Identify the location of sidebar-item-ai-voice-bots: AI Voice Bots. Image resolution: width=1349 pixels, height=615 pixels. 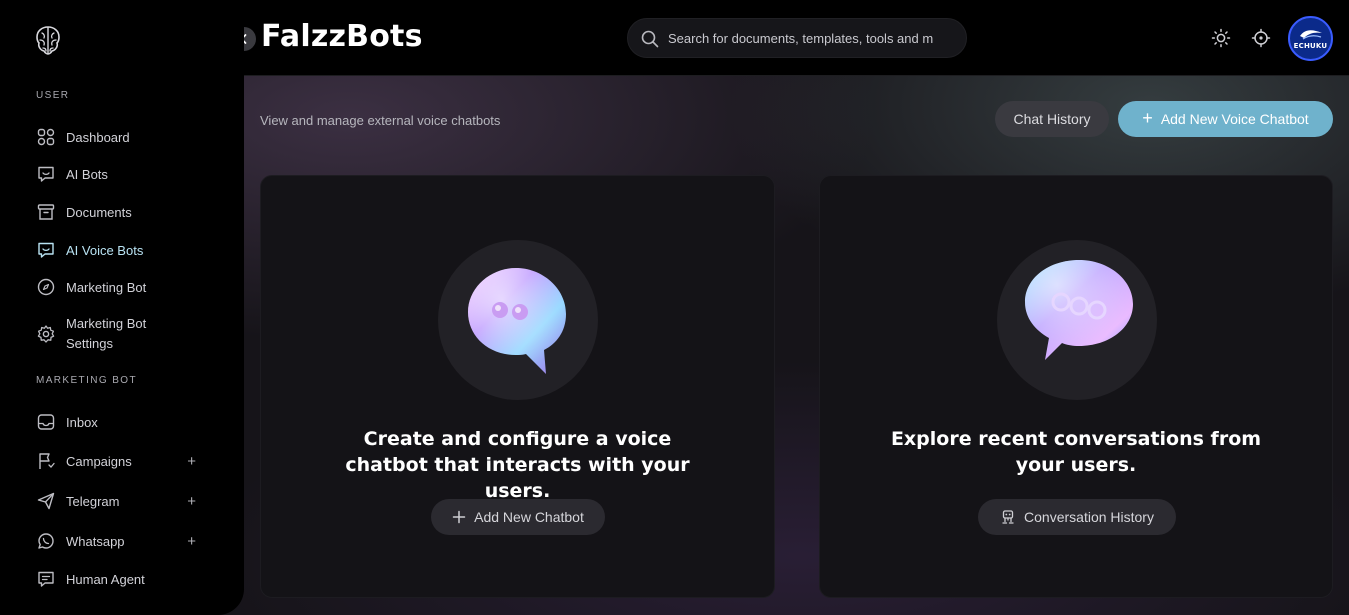
(121, 250).